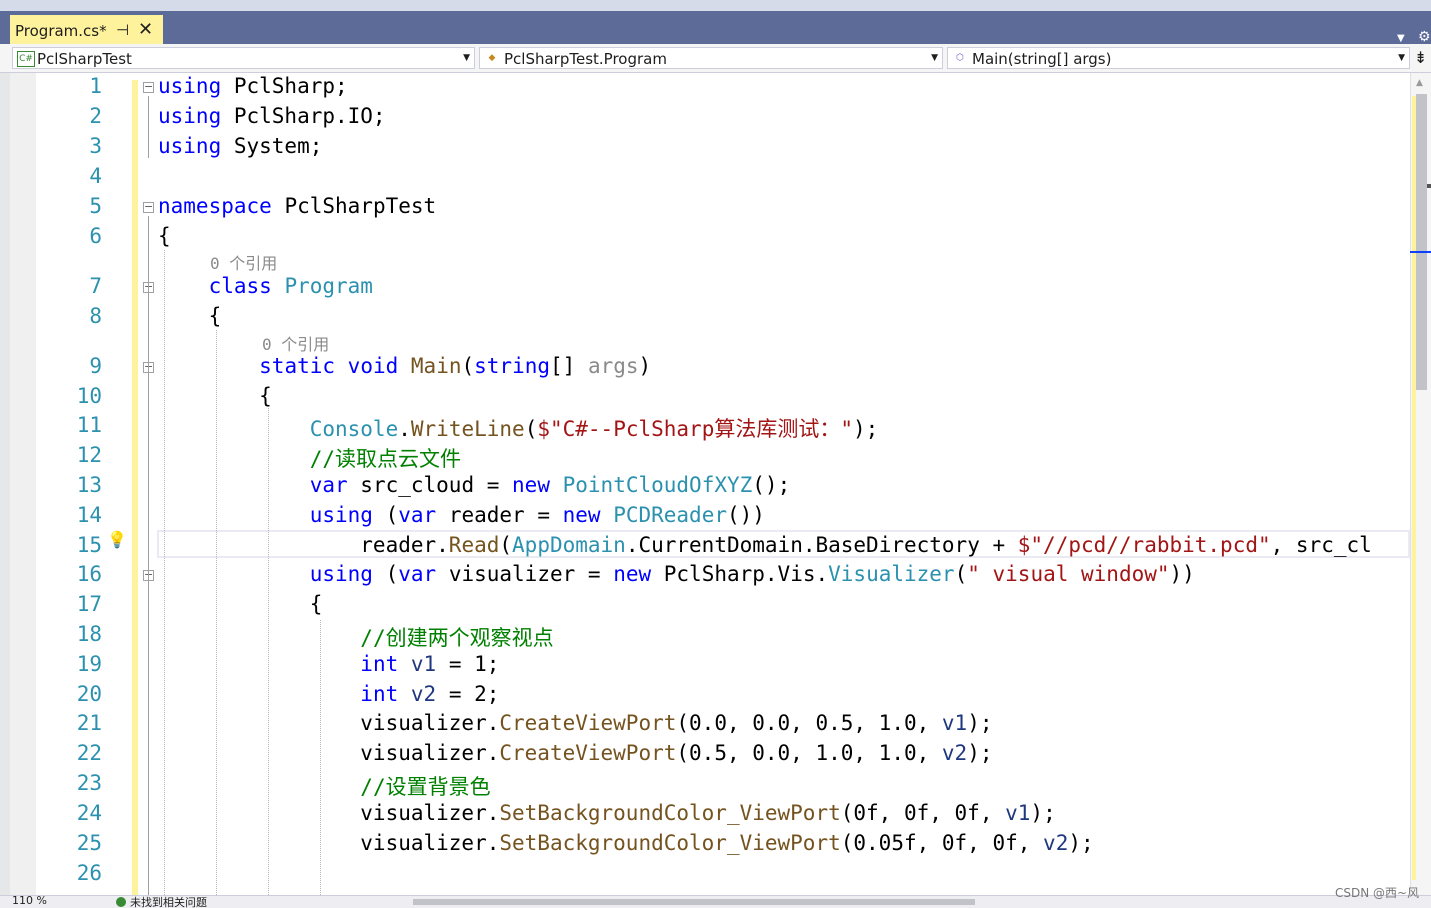 This screenshot has height=908, width=1431. I want to click on code-token: v1, so click(1018, 813).